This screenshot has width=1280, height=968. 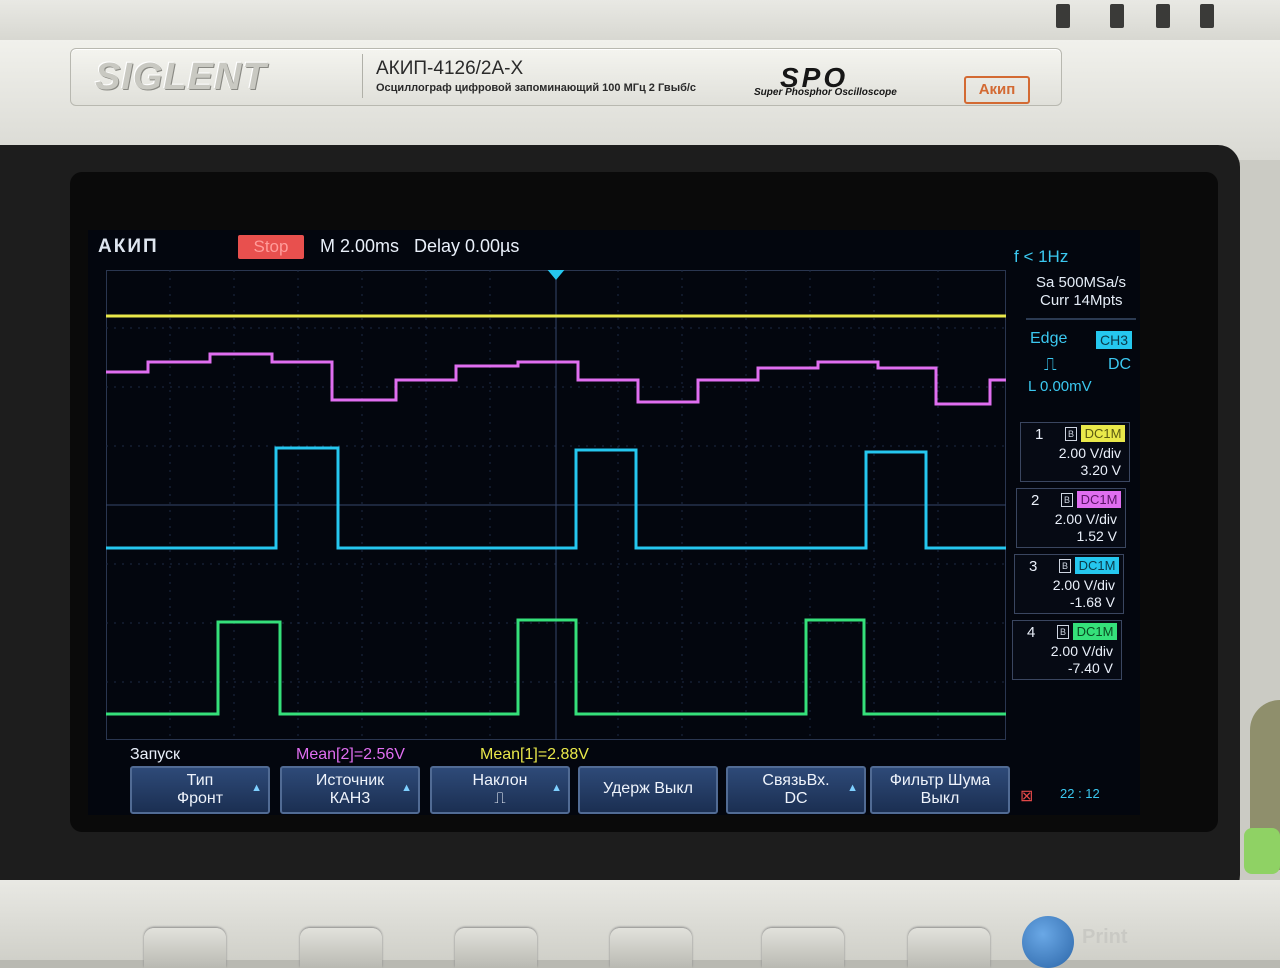 What do you see at coordinates (350, 790) in the screenshot?
I see `softkey-source: Источник КАН3 ▲` at bounding box center [350, 790].